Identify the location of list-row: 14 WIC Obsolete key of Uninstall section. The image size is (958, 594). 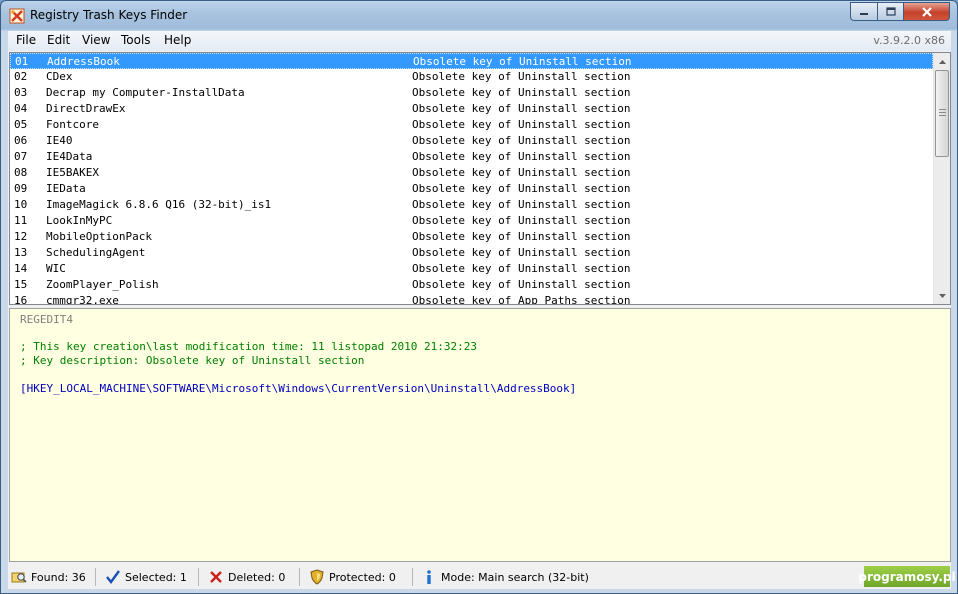
(471, 269).